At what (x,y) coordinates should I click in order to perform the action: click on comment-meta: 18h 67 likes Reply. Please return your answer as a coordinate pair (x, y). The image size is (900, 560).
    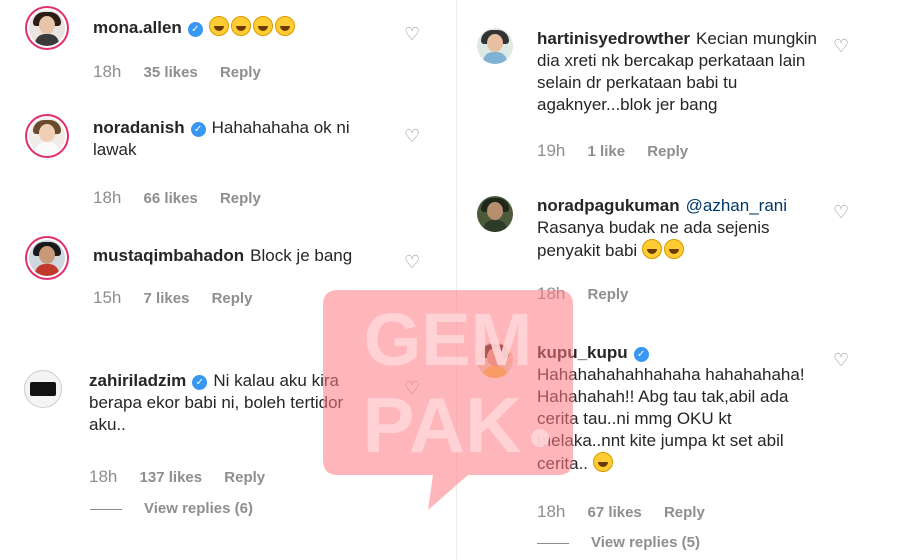
    Looking at the image, I should click on (621, 512).